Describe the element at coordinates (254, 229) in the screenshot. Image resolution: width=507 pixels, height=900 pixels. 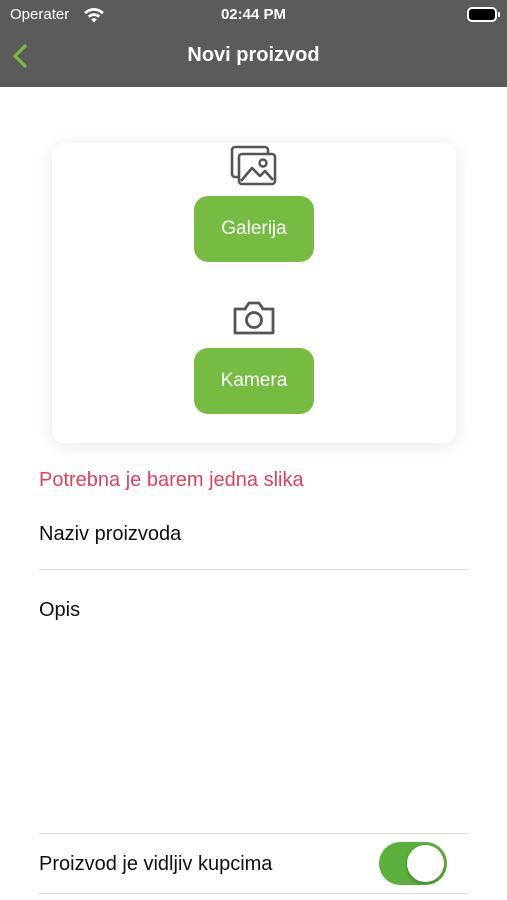
I see `gallery-button: Galerija` at that location.